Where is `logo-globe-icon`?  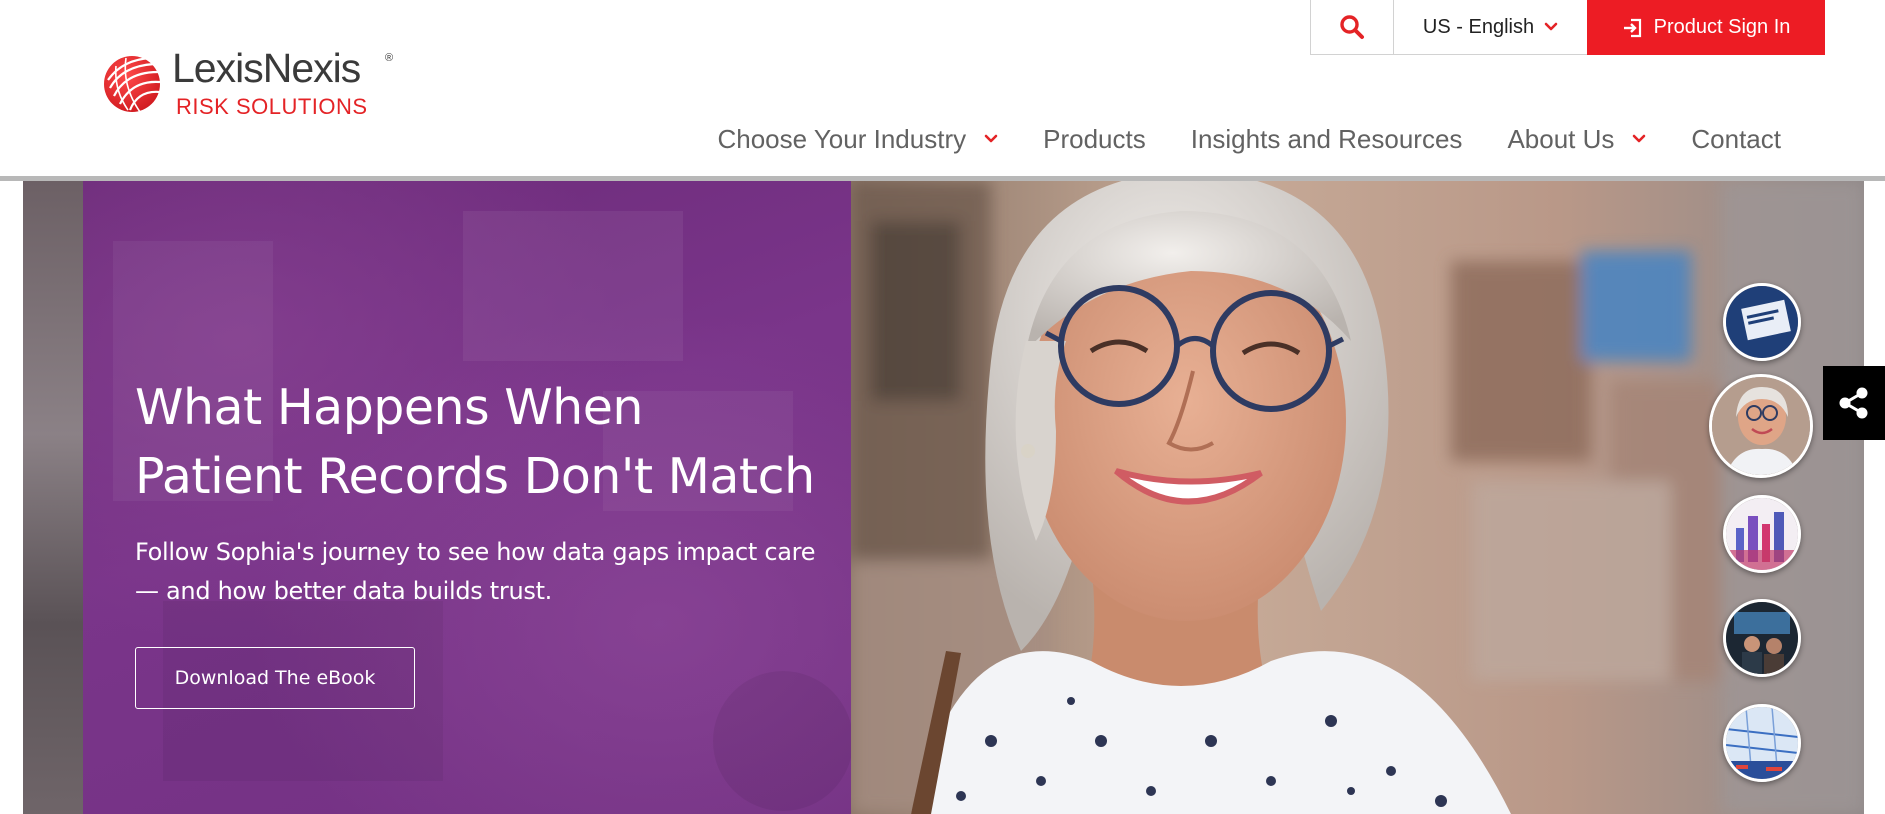
logo-globe-icon is located at coordinates (132, 84).